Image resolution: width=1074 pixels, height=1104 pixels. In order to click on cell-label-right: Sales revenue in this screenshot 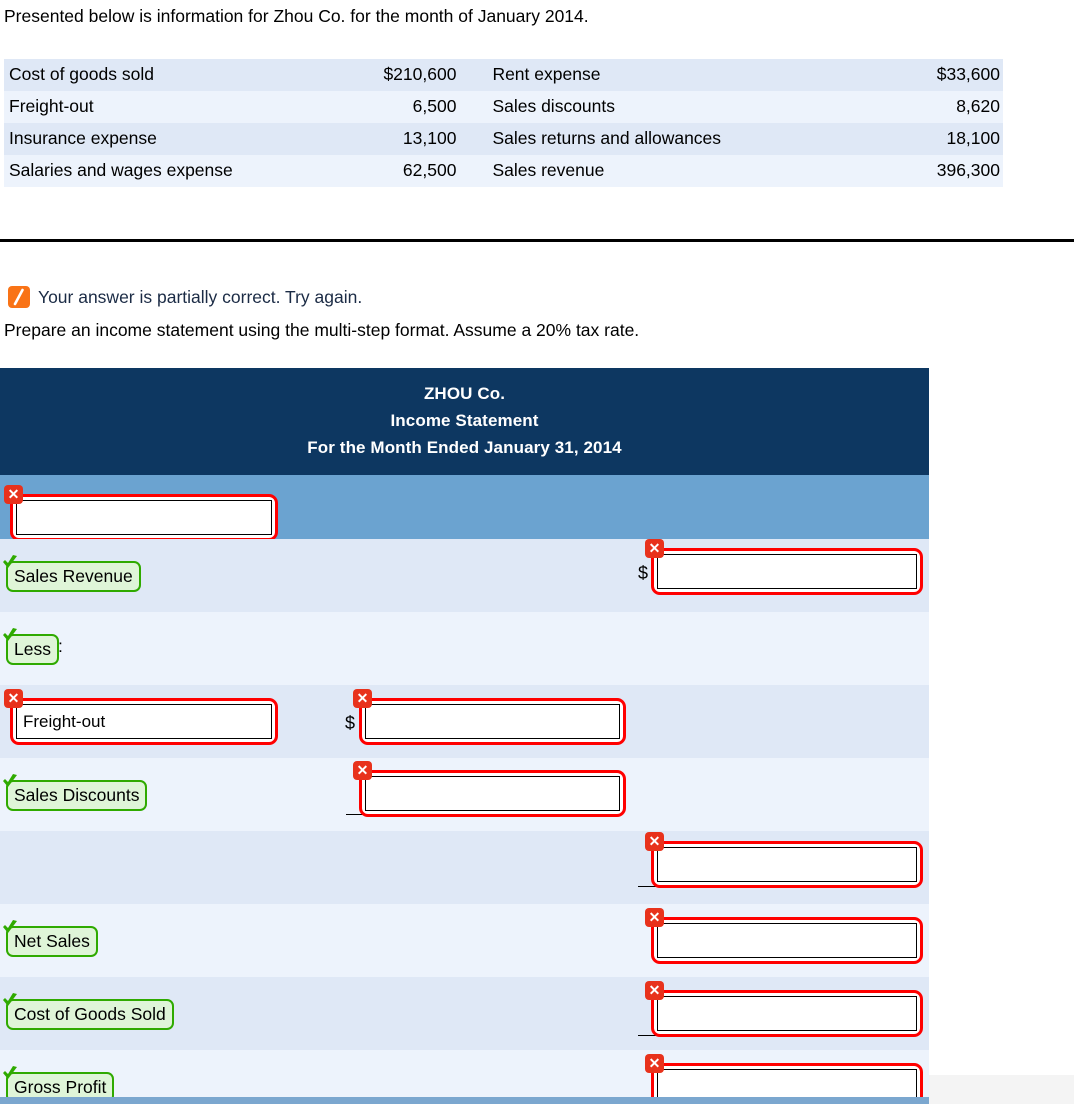, I will do `click(659, 171)`.